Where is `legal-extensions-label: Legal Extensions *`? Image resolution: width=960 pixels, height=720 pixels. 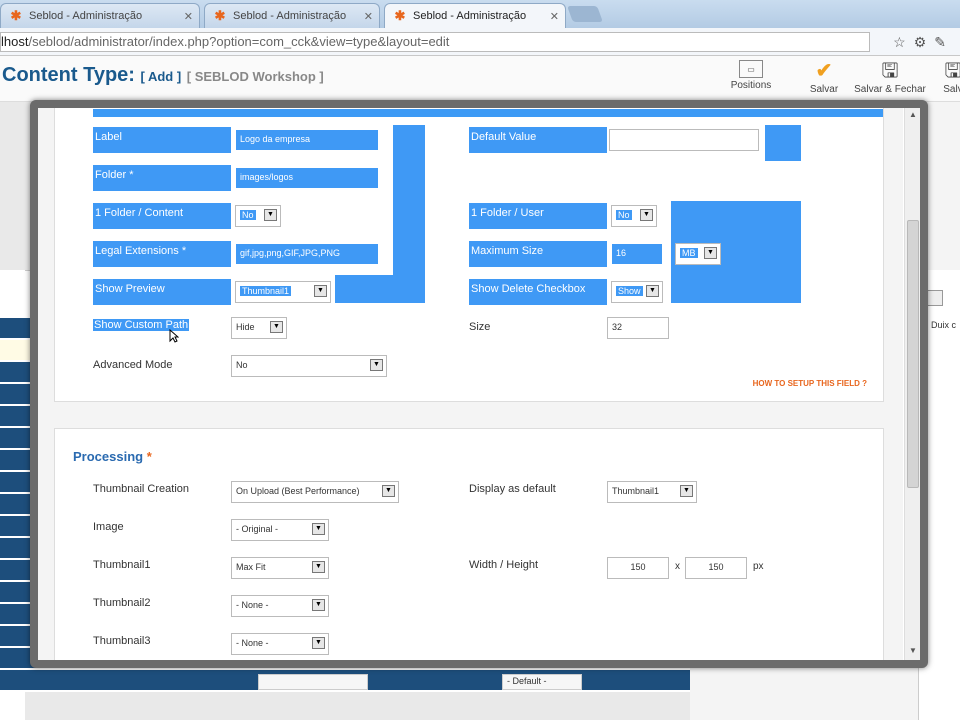 legal-extensions-label: Legal Extensions * is located at coordinates (162, 254).